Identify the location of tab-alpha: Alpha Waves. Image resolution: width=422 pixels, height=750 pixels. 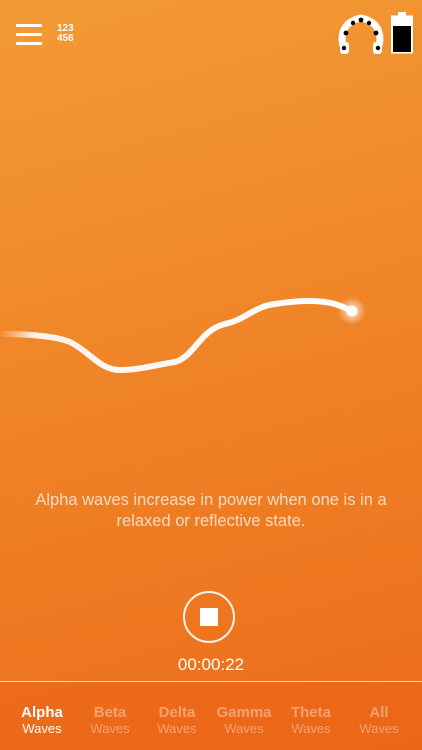
(42, 720).